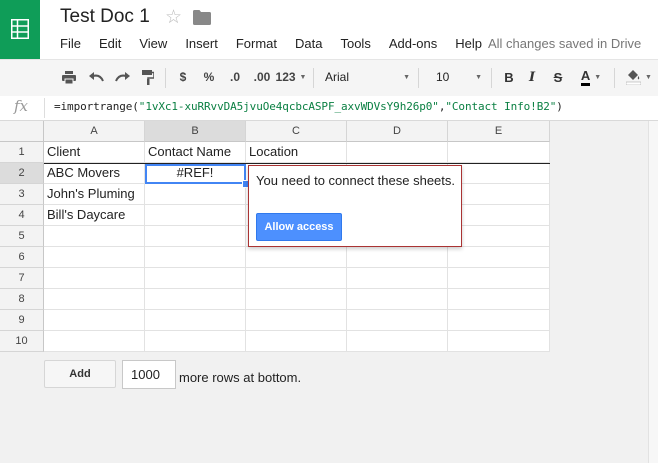  What do you see at coordinates (235, 77) in the screenshot?
I see `decrease-decimal-button: .0` at bounding box center [235, 77].